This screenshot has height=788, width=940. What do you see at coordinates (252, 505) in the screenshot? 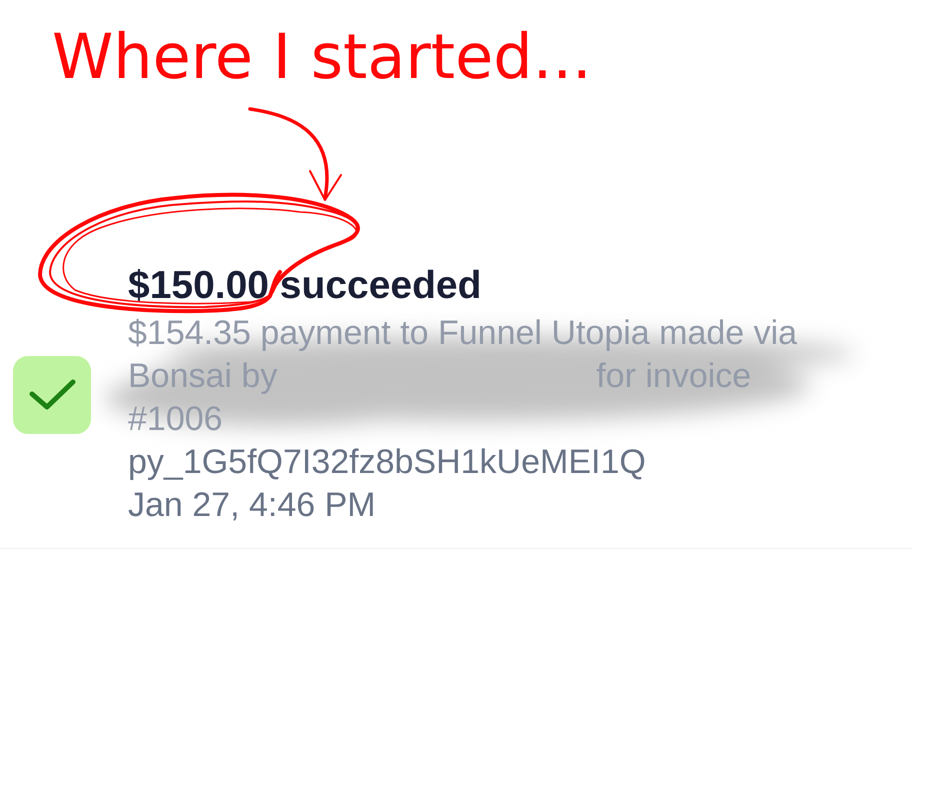
I see `payment-timestamp: Jan 27, 4:46 PM` at bounding box center [252, 505].